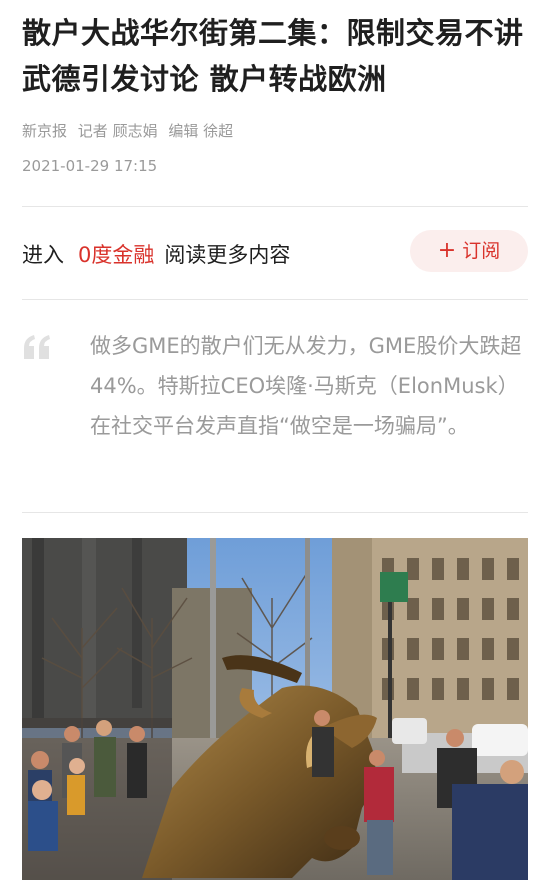 This screenshot has width=550, height=880. Describe the element at coordinates (117, 131) in the screenshot. I see `reporter-name: 记者 顾志娟` at that location.